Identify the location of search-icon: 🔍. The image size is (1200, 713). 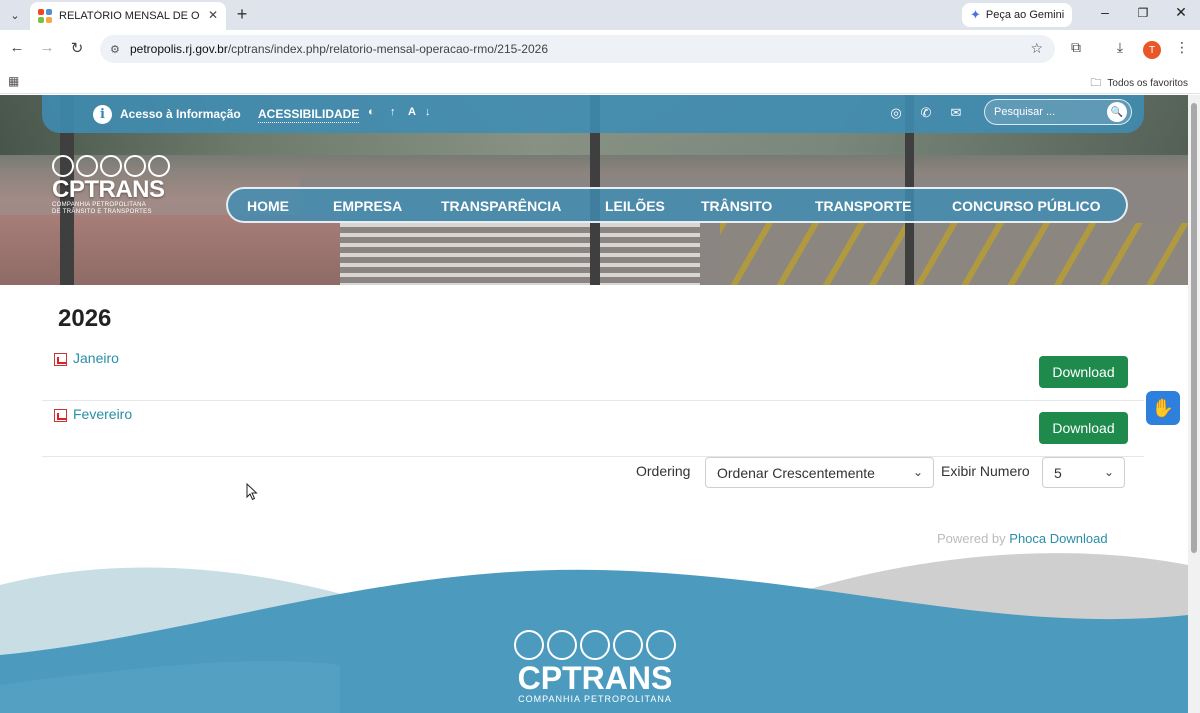
(1117, 112).